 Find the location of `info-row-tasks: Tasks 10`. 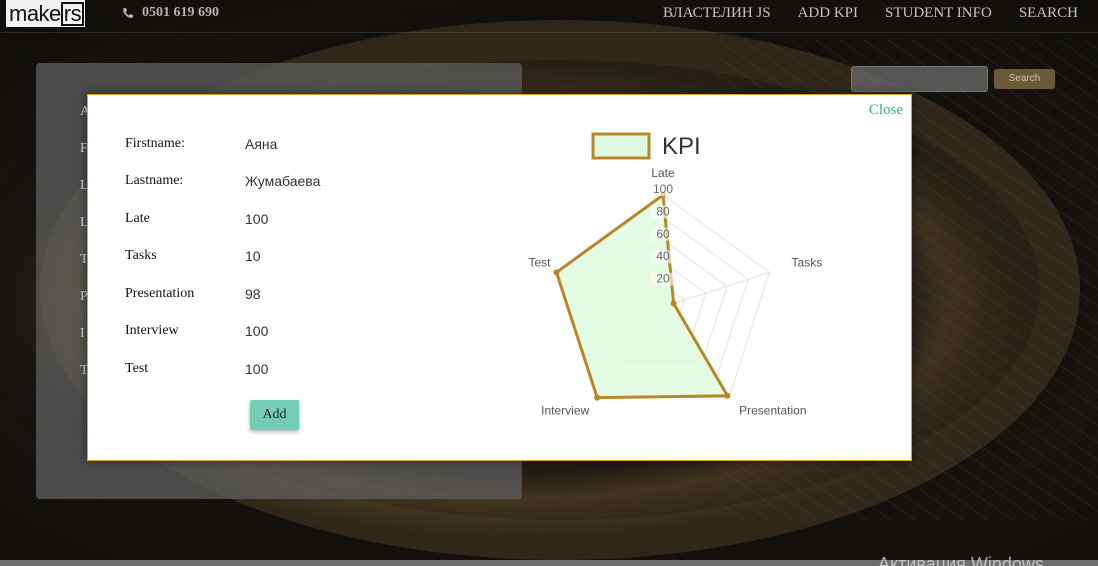

info-row-tasks: Tasks 10 is located at coordinates (222, 257).